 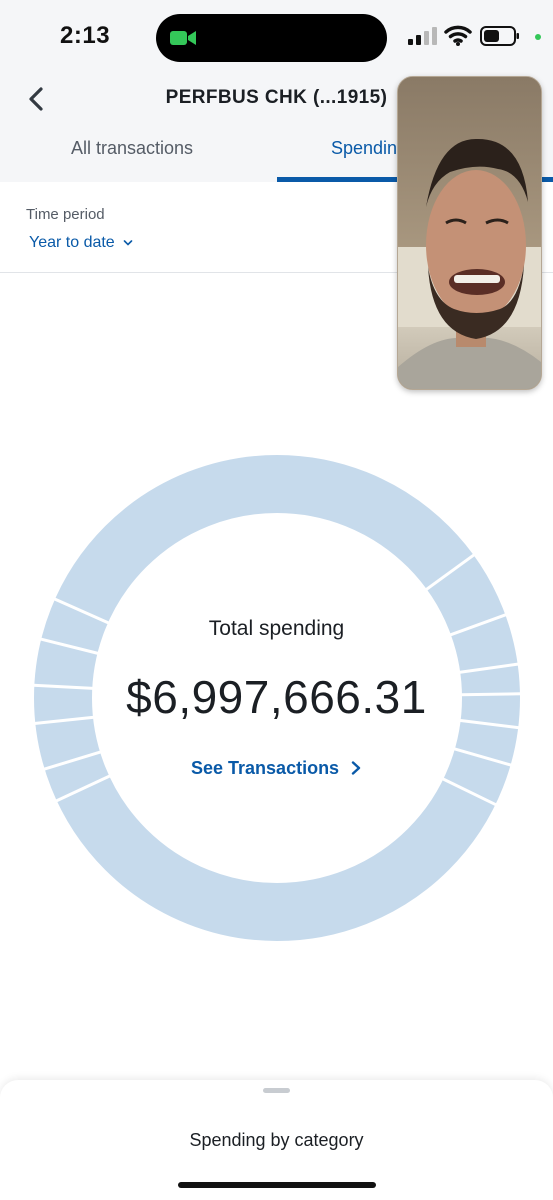 I want to click on cellular-signal-icon, so click(x=422, y=36).